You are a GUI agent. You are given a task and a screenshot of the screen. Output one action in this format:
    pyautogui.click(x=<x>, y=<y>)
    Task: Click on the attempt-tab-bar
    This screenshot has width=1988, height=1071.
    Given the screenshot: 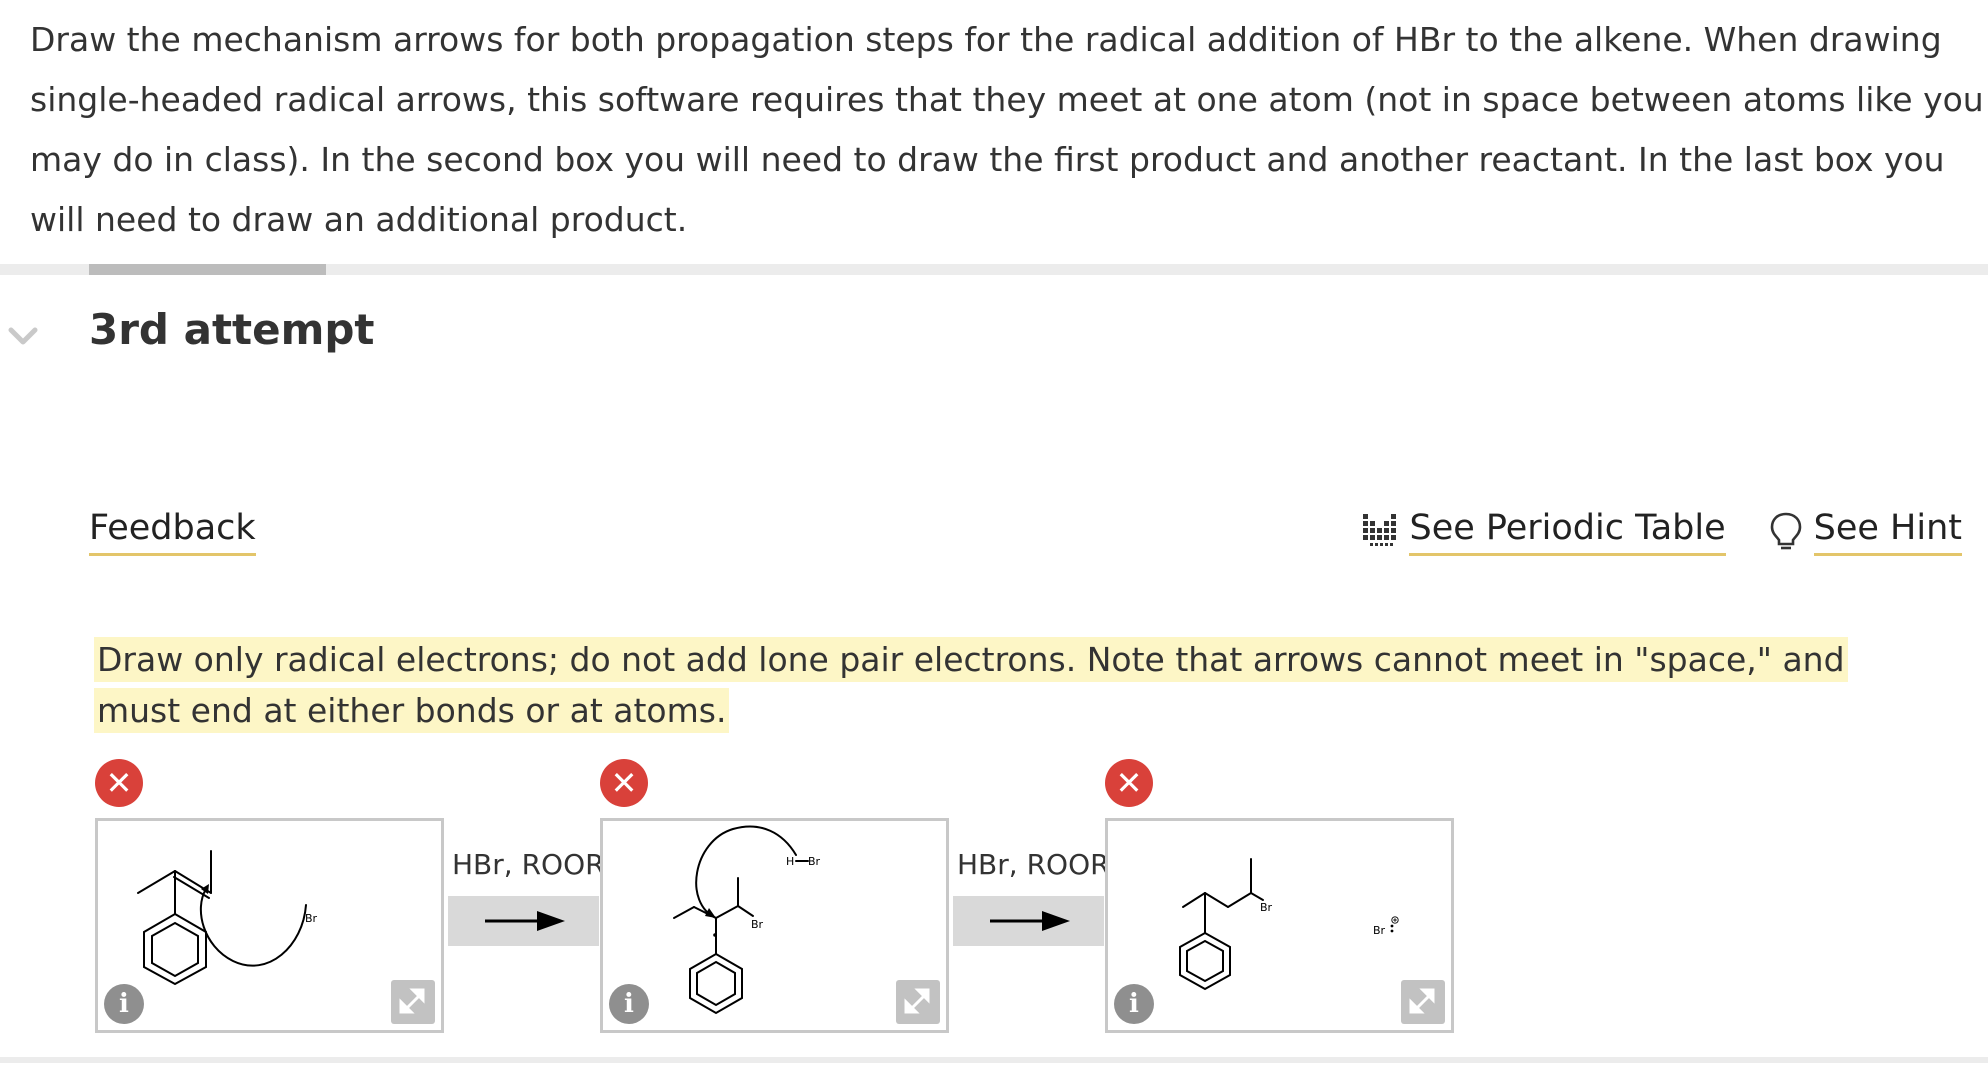 What is the action you would take?
    pyautogui.click(x=994, y=269)
    